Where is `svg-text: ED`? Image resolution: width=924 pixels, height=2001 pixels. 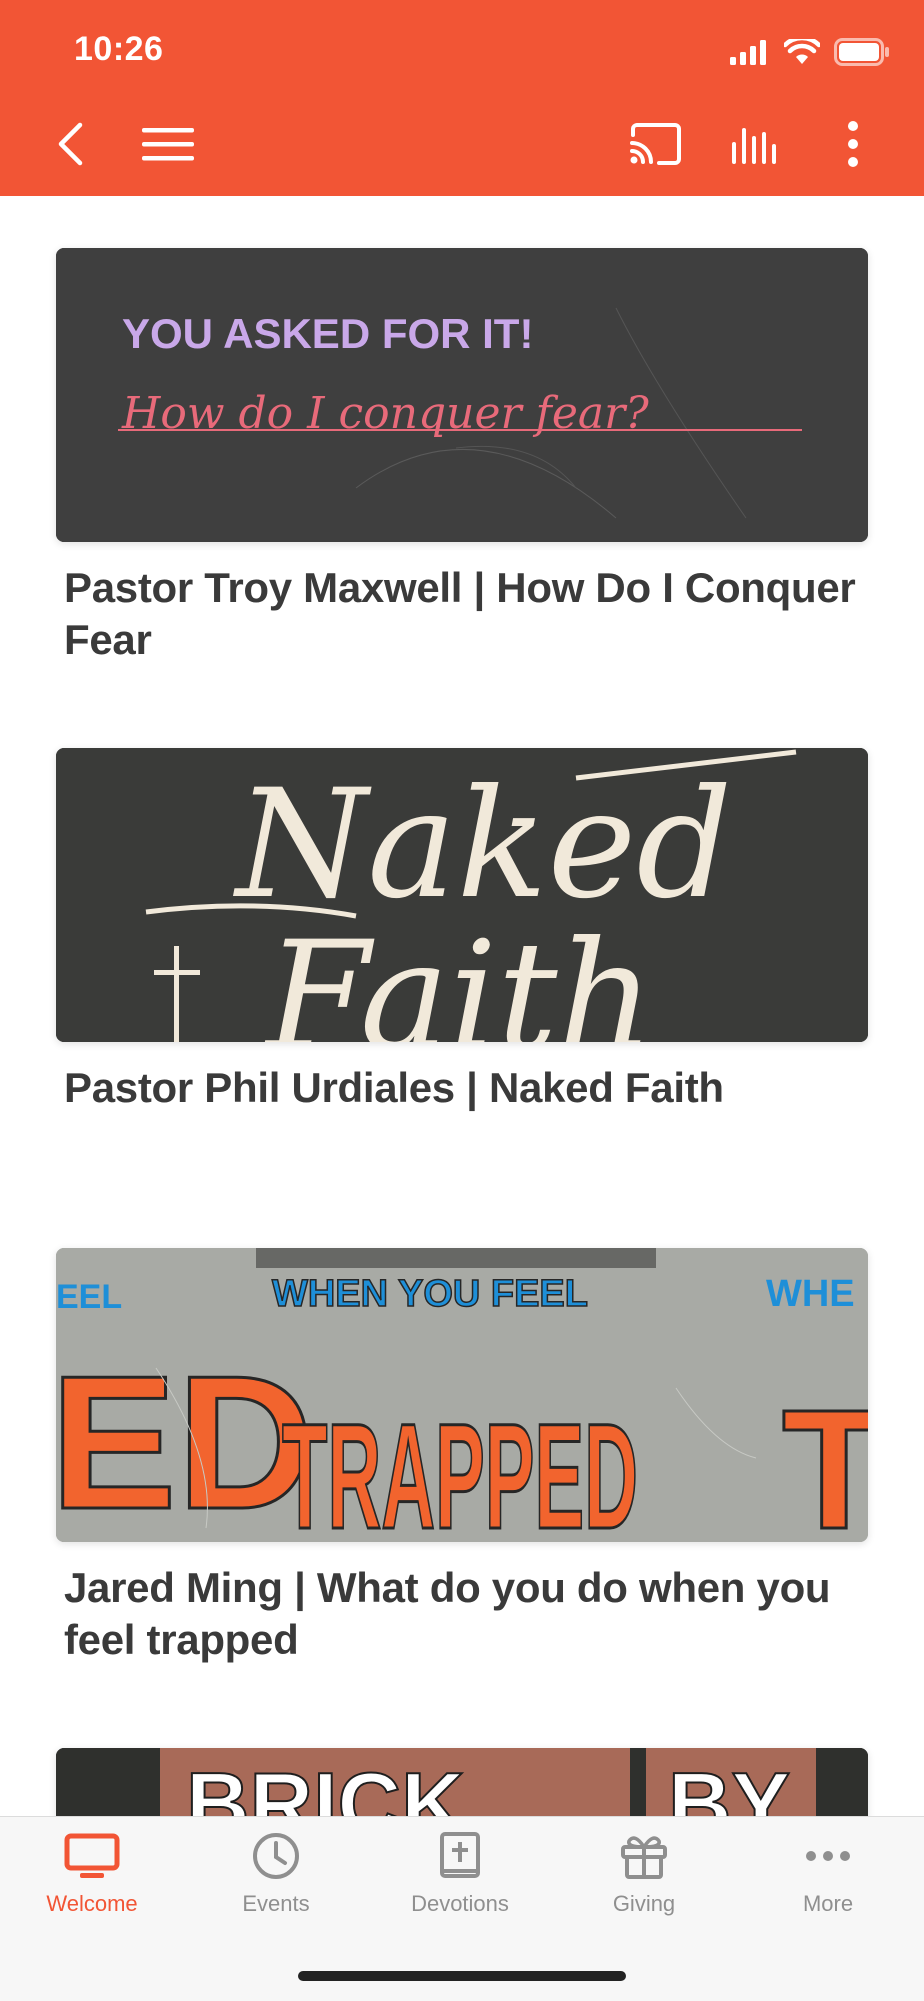 svg-text: ED is located at coordinates (185, 1439).